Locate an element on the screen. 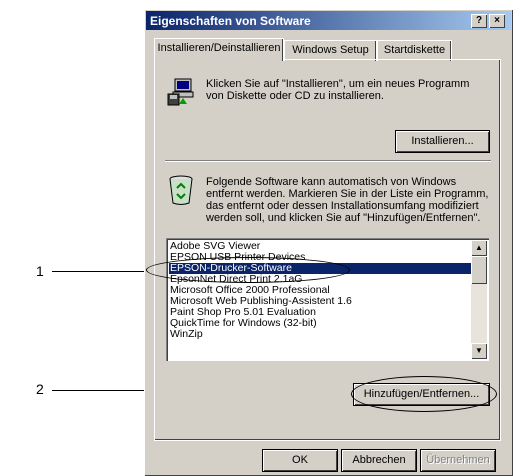  cancel-button-label: Abbrechen is located at coordinates (379, 460).